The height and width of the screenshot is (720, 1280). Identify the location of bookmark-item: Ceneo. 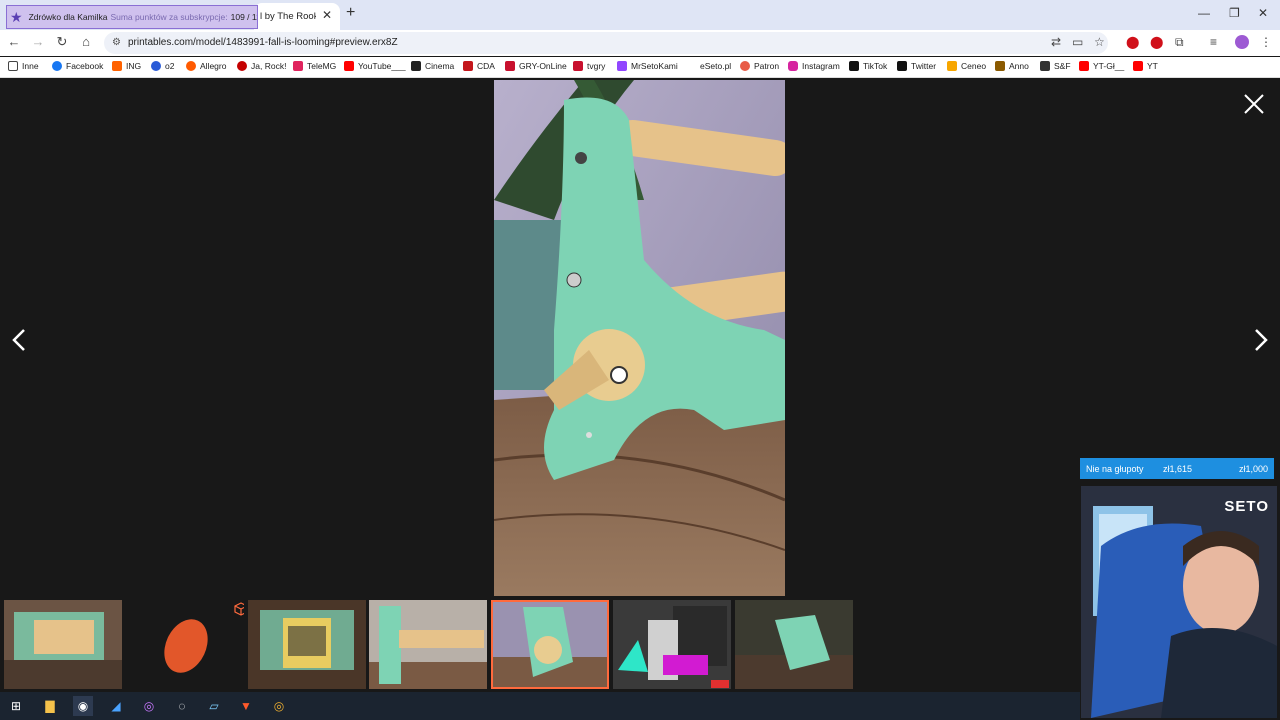
(966, 66).